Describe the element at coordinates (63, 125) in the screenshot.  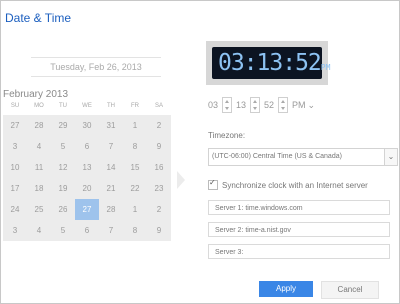
I see `calendar-day: 29` at that location.